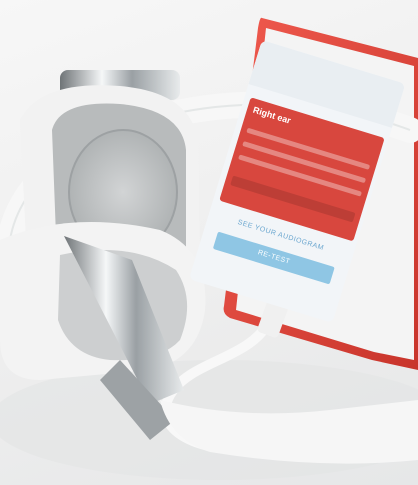 The width and height of the screenshot is (418, 485). I want to click on result-footer, so click(293, 199).